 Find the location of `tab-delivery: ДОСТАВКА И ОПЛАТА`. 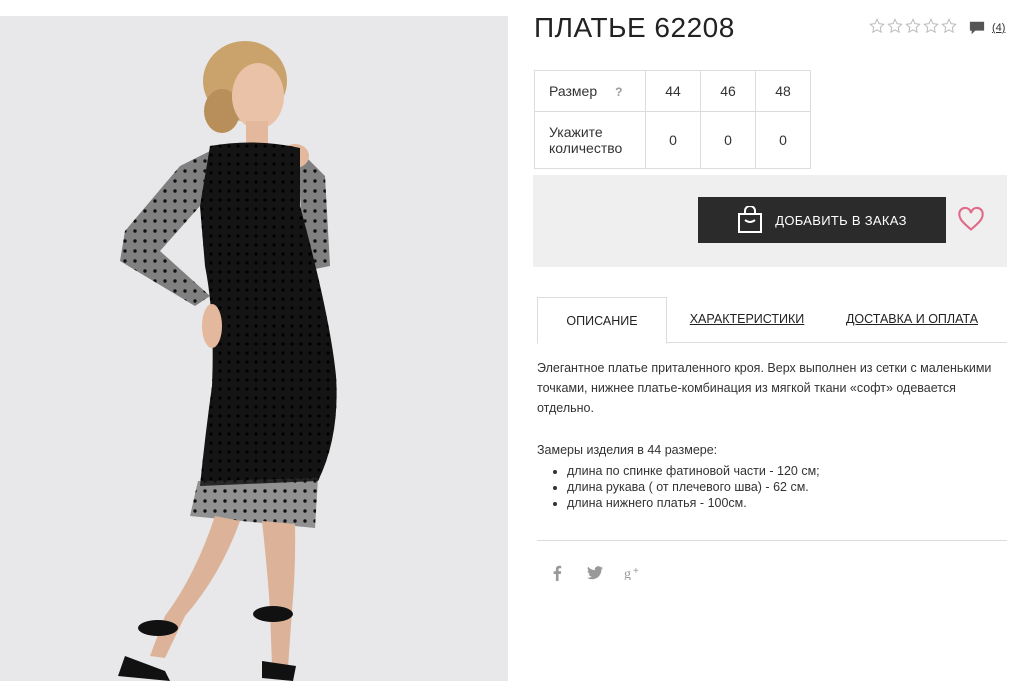

tab-delivery: ДОСТАВКА И ОПЛАТА is located at coordinates (912, 319).